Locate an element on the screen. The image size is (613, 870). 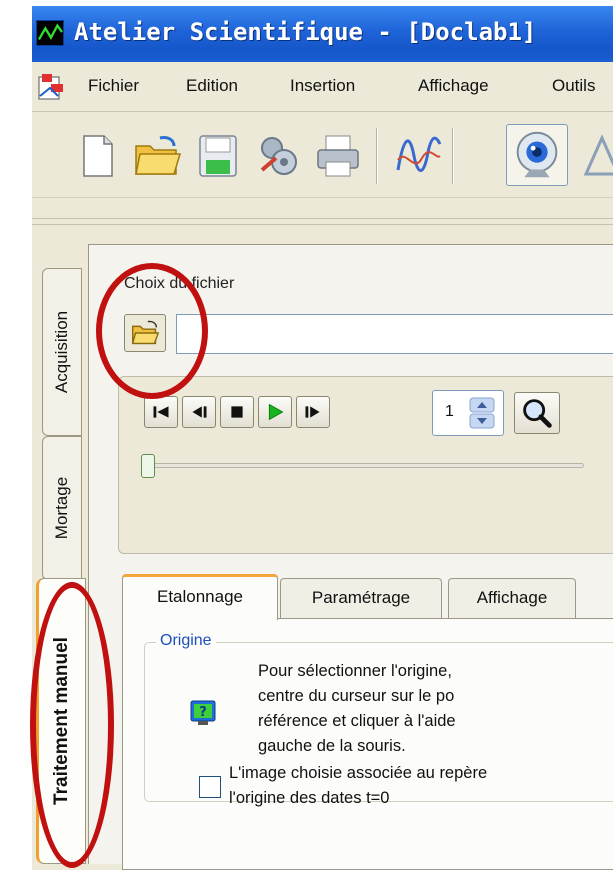
stop-icon is located at coordinates (237, 412).